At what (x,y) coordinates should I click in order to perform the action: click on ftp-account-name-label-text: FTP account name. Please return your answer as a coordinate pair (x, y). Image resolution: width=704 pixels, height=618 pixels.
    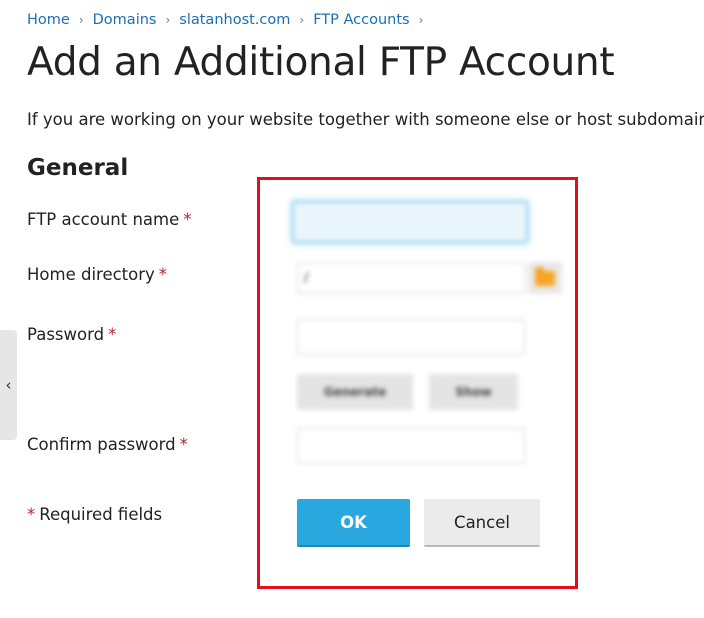
    Looking at the image, I should click on (103, 219).